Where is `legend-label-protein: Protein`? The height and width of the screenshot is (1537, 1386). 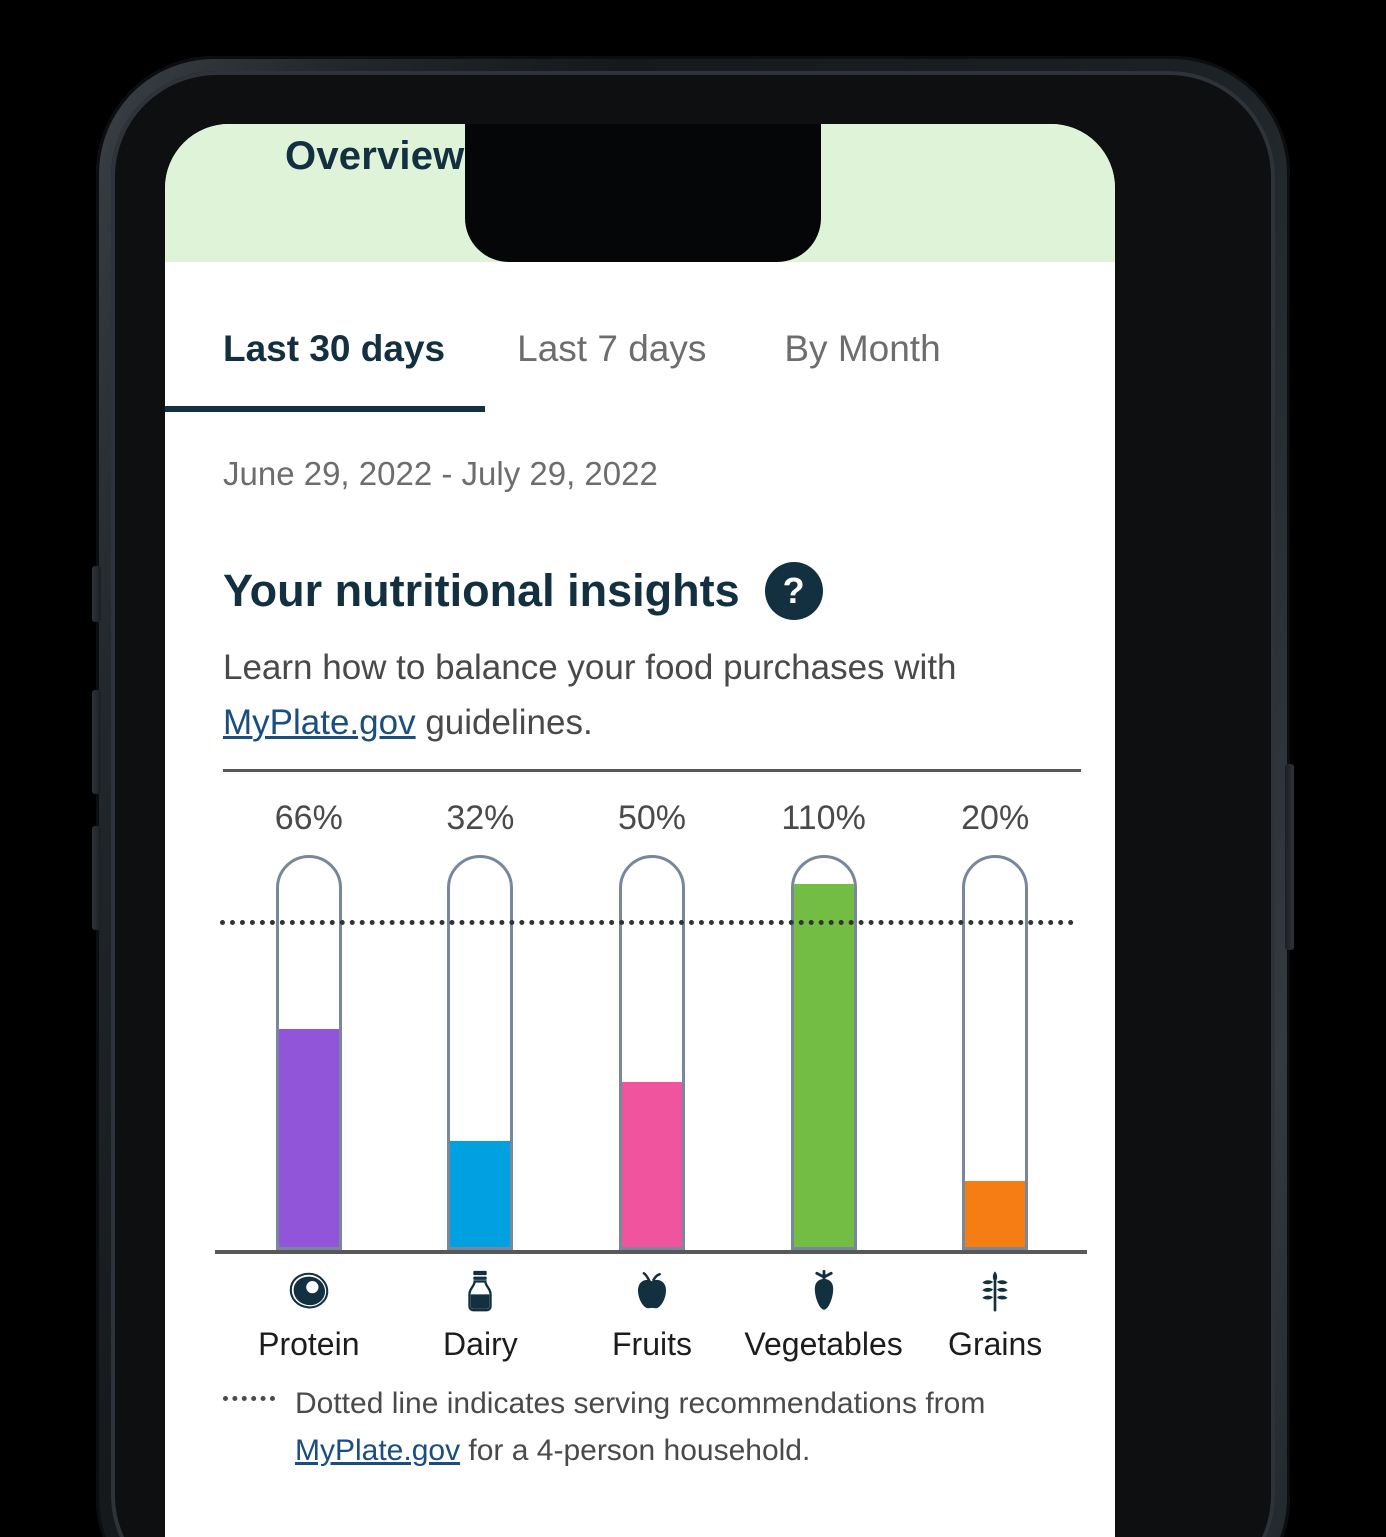
legend-label-protein: Protein is located at coordinates (309, 1344).